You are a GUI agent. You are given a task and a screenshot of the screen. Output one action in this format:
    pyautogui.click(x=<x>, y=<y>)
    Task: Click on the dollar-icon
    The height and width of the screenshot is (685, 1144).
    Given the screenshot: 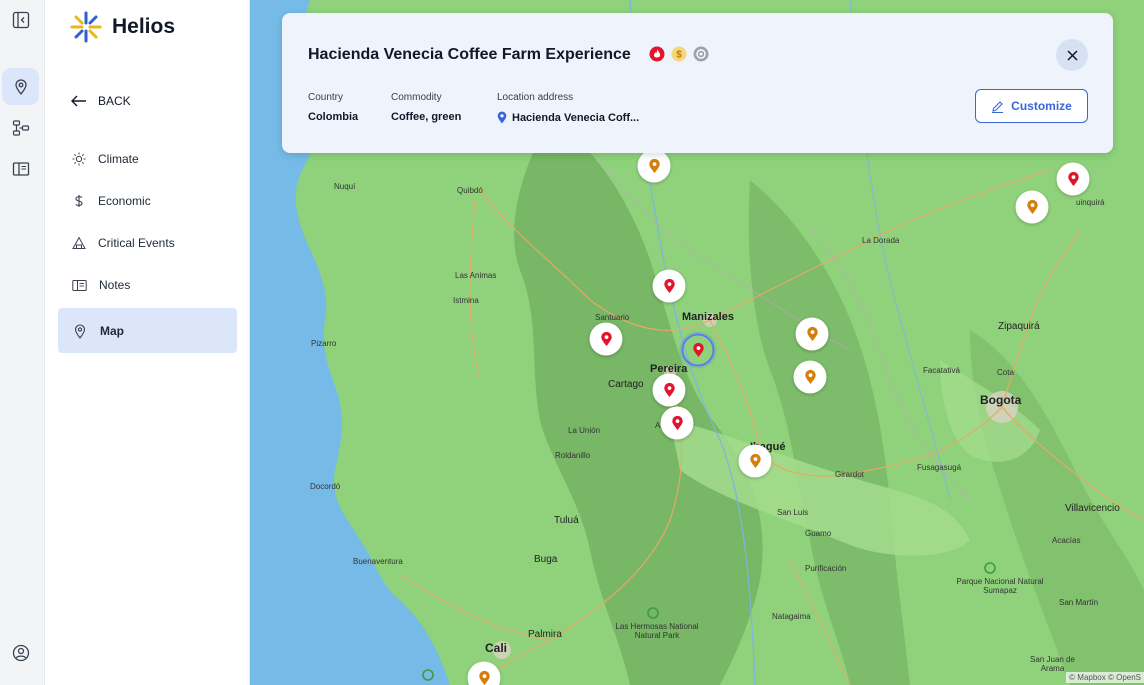 What is the action you would take?
    pyautogui.click(x=79, y=201)
    